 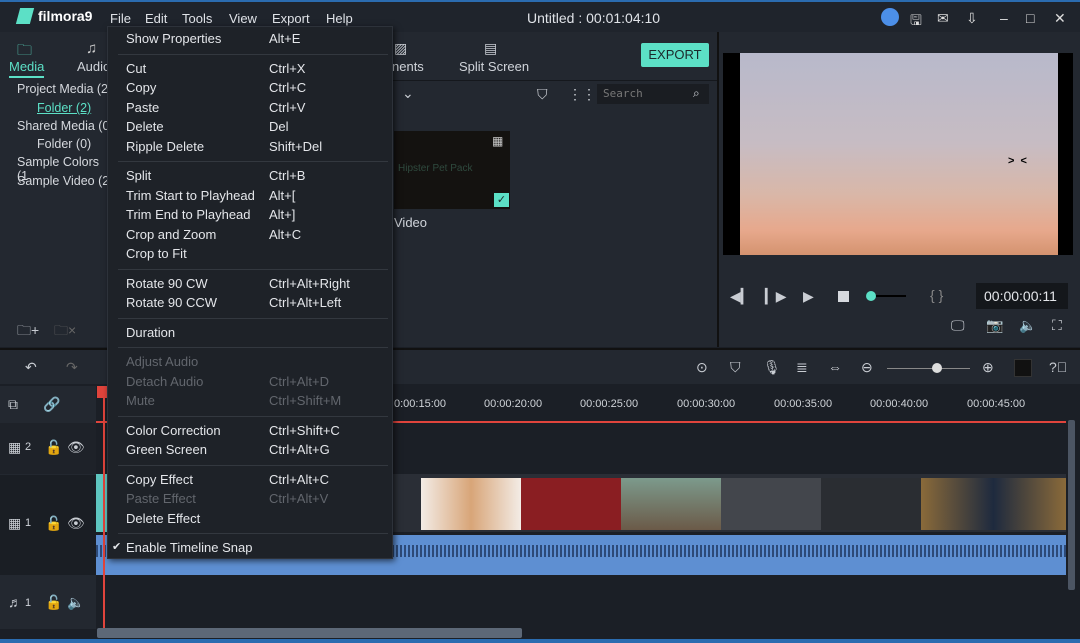 I want to click on prev-frame-icon: ◀▎, so click(x=741, y=296).